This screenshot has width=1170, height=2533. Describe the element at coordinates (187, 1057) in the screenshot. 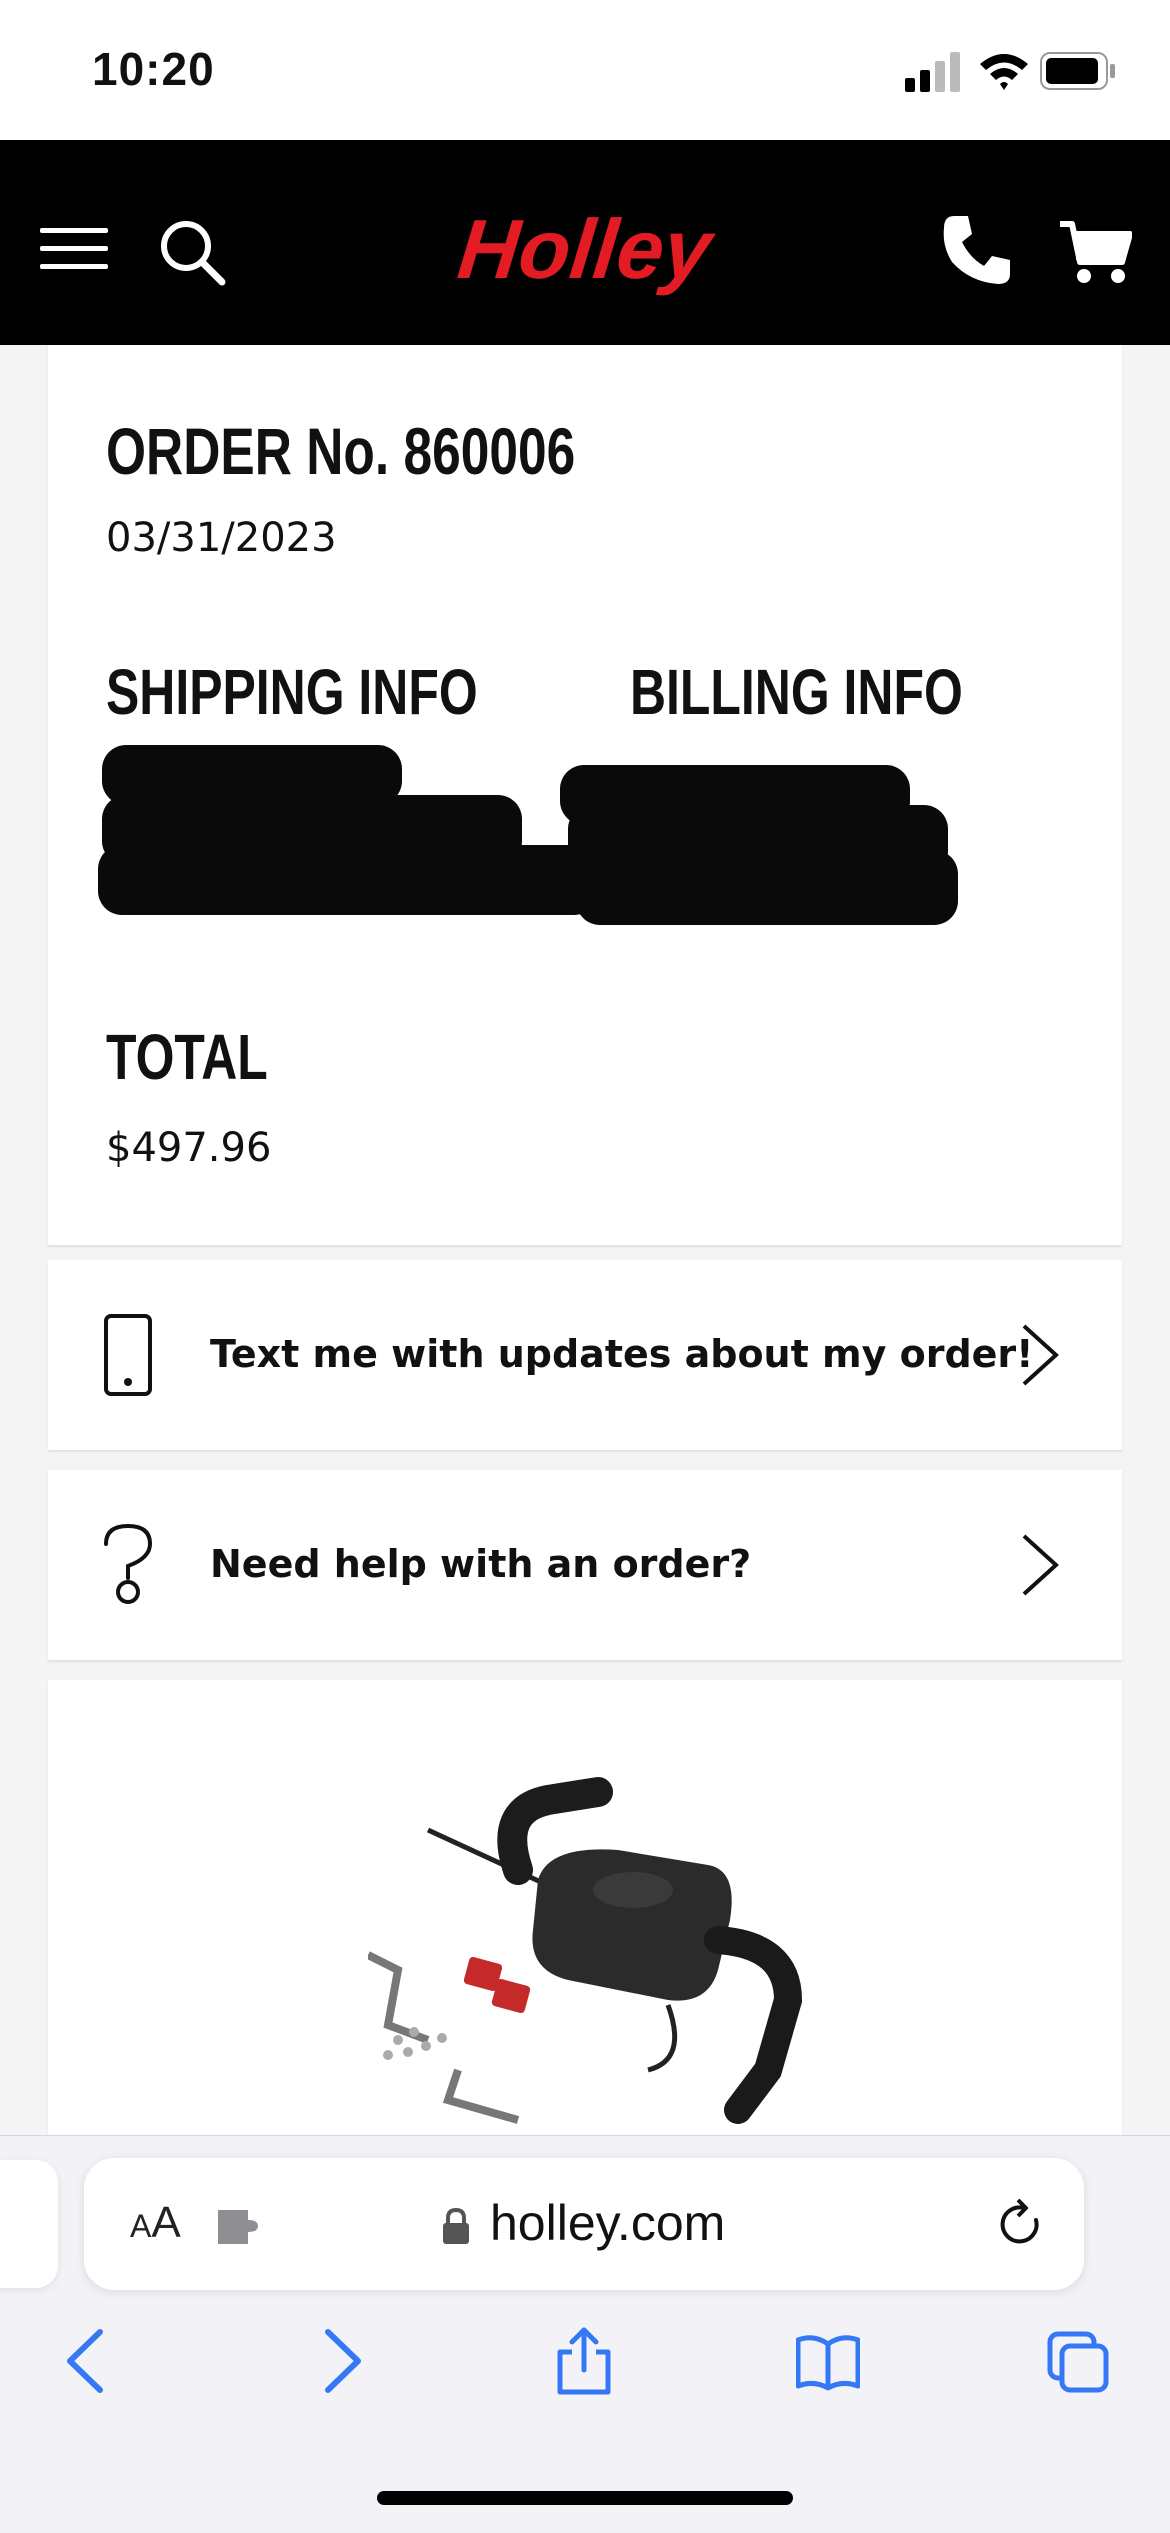

I see `total-heading: TOTAL` at that location.